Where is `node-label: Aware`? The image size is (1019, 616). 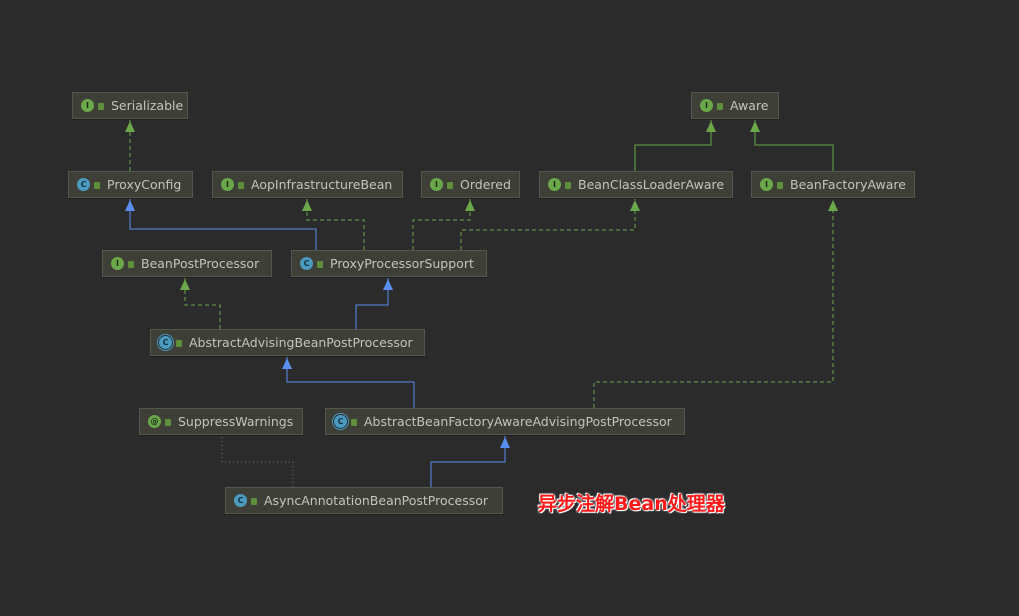
node-label: Aware is located at coordinates (749, 105).